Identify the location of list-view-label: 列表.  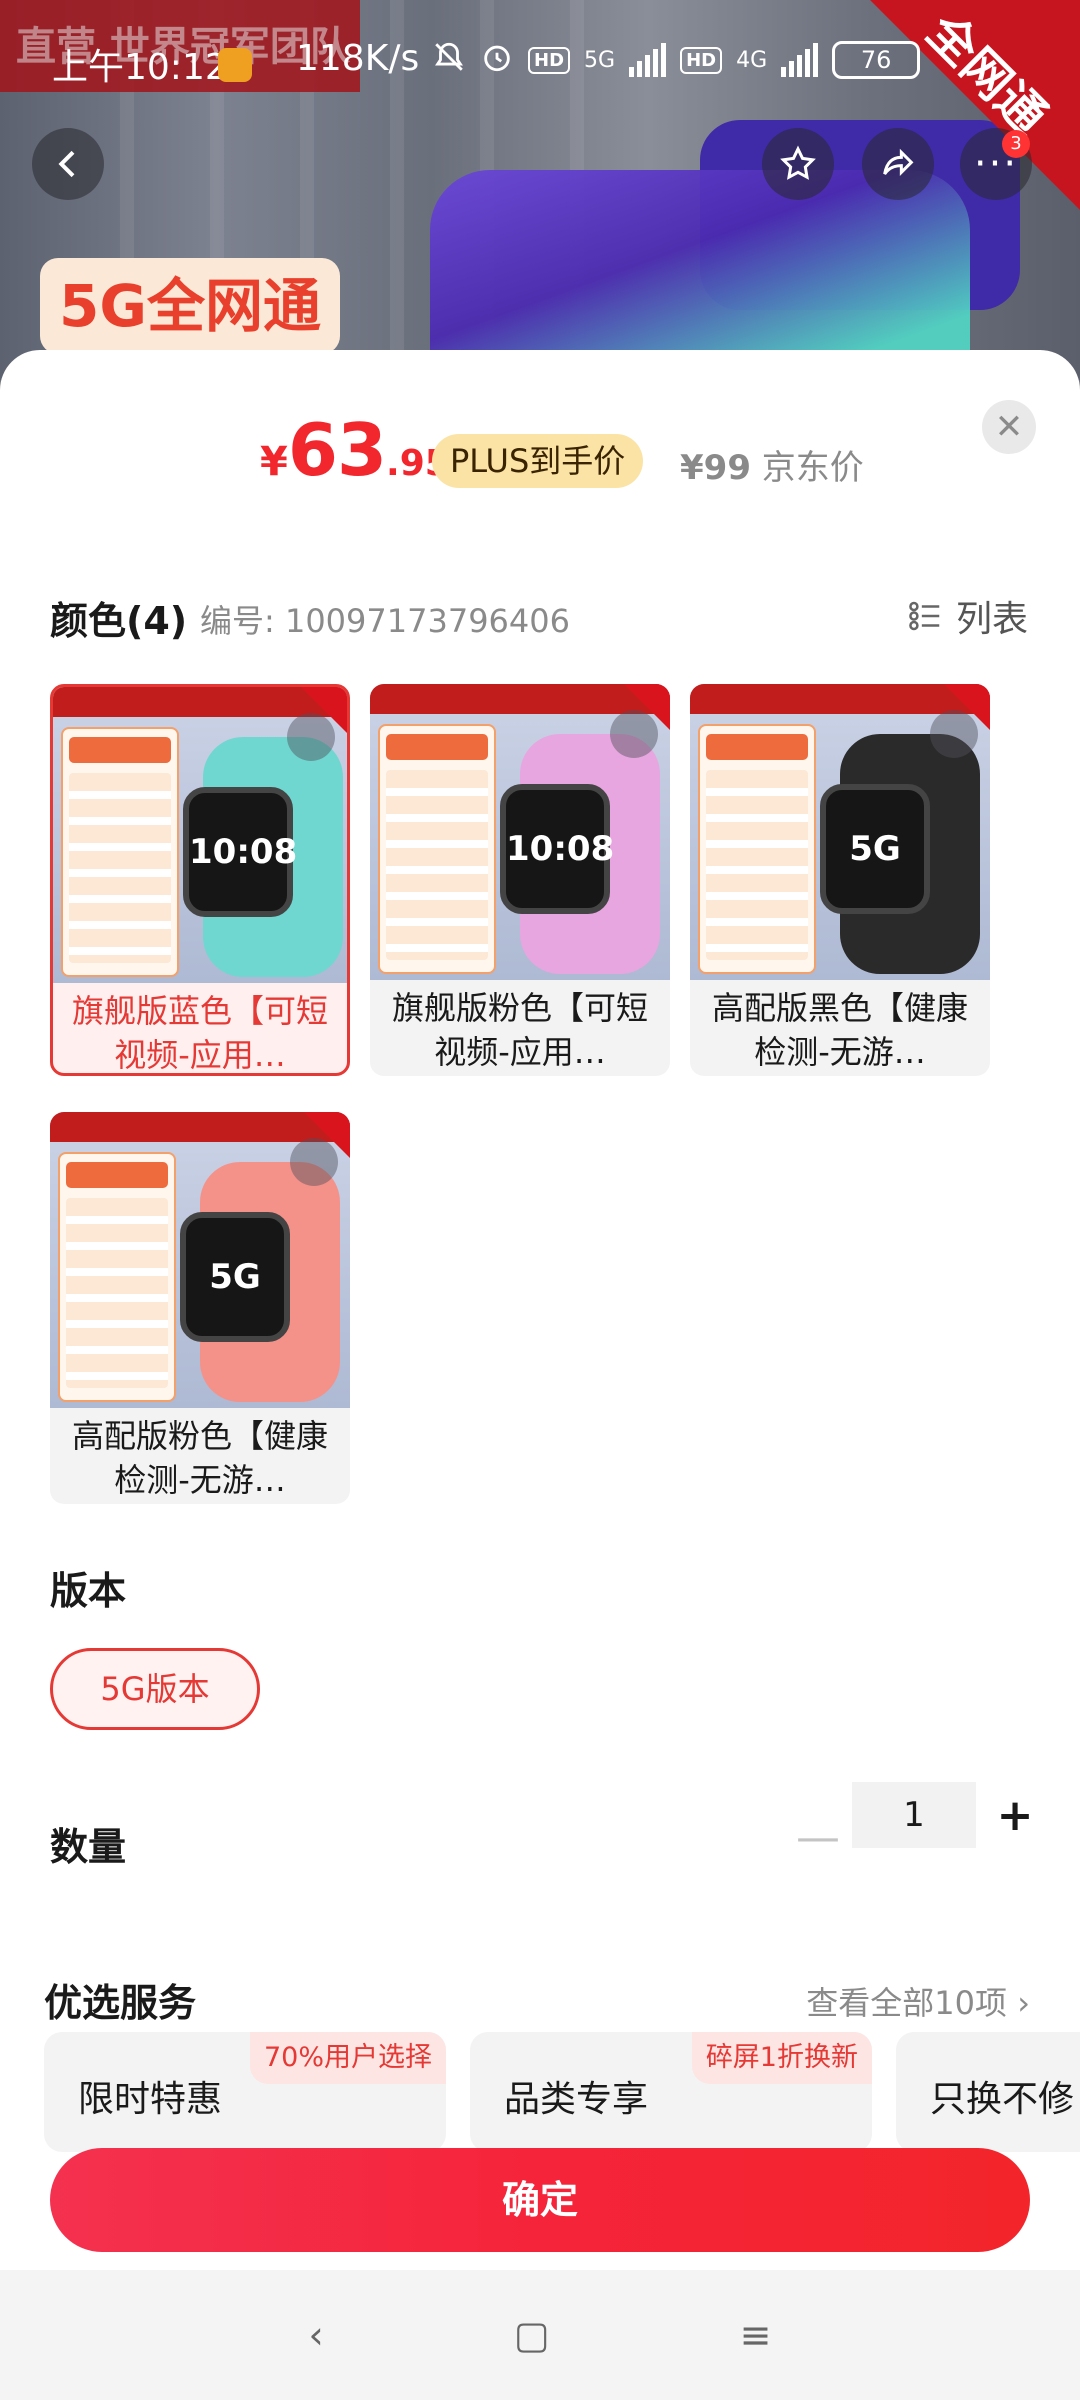
(991, 619).